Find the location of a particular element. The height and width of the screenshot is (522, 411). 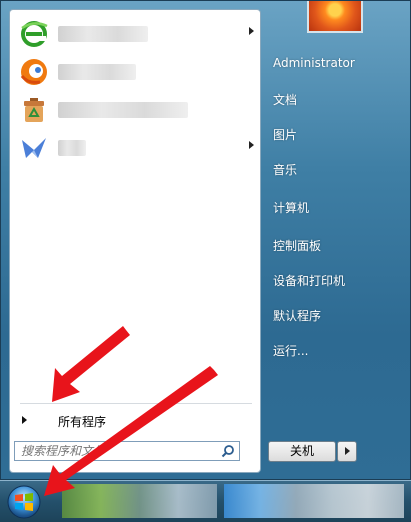

triangle-right-icon is located at coordinates (24, 420).